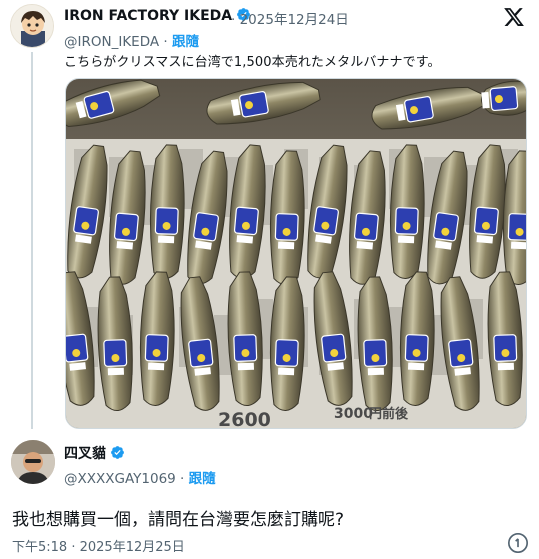  Describe the element at coordinates (252, 62) in the screenshot. I see `tweet-text: こちらがクリスマスに台湾で1,500本売れたメタルバナナです。` at that location.